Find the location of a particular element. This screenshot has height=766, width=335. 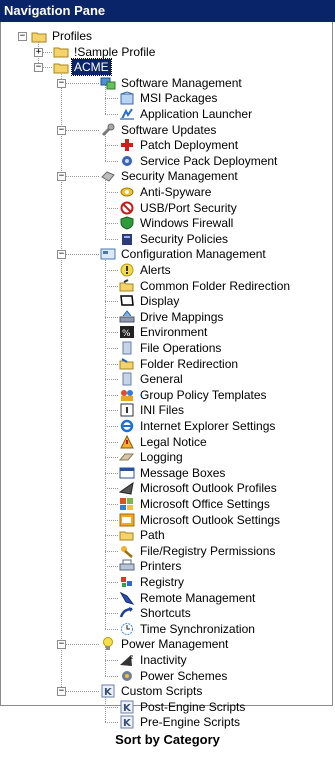

tree-item-microsoft-outlook-profiles: Microsoft Outlook Profiles is located at coordinates (199, 488).